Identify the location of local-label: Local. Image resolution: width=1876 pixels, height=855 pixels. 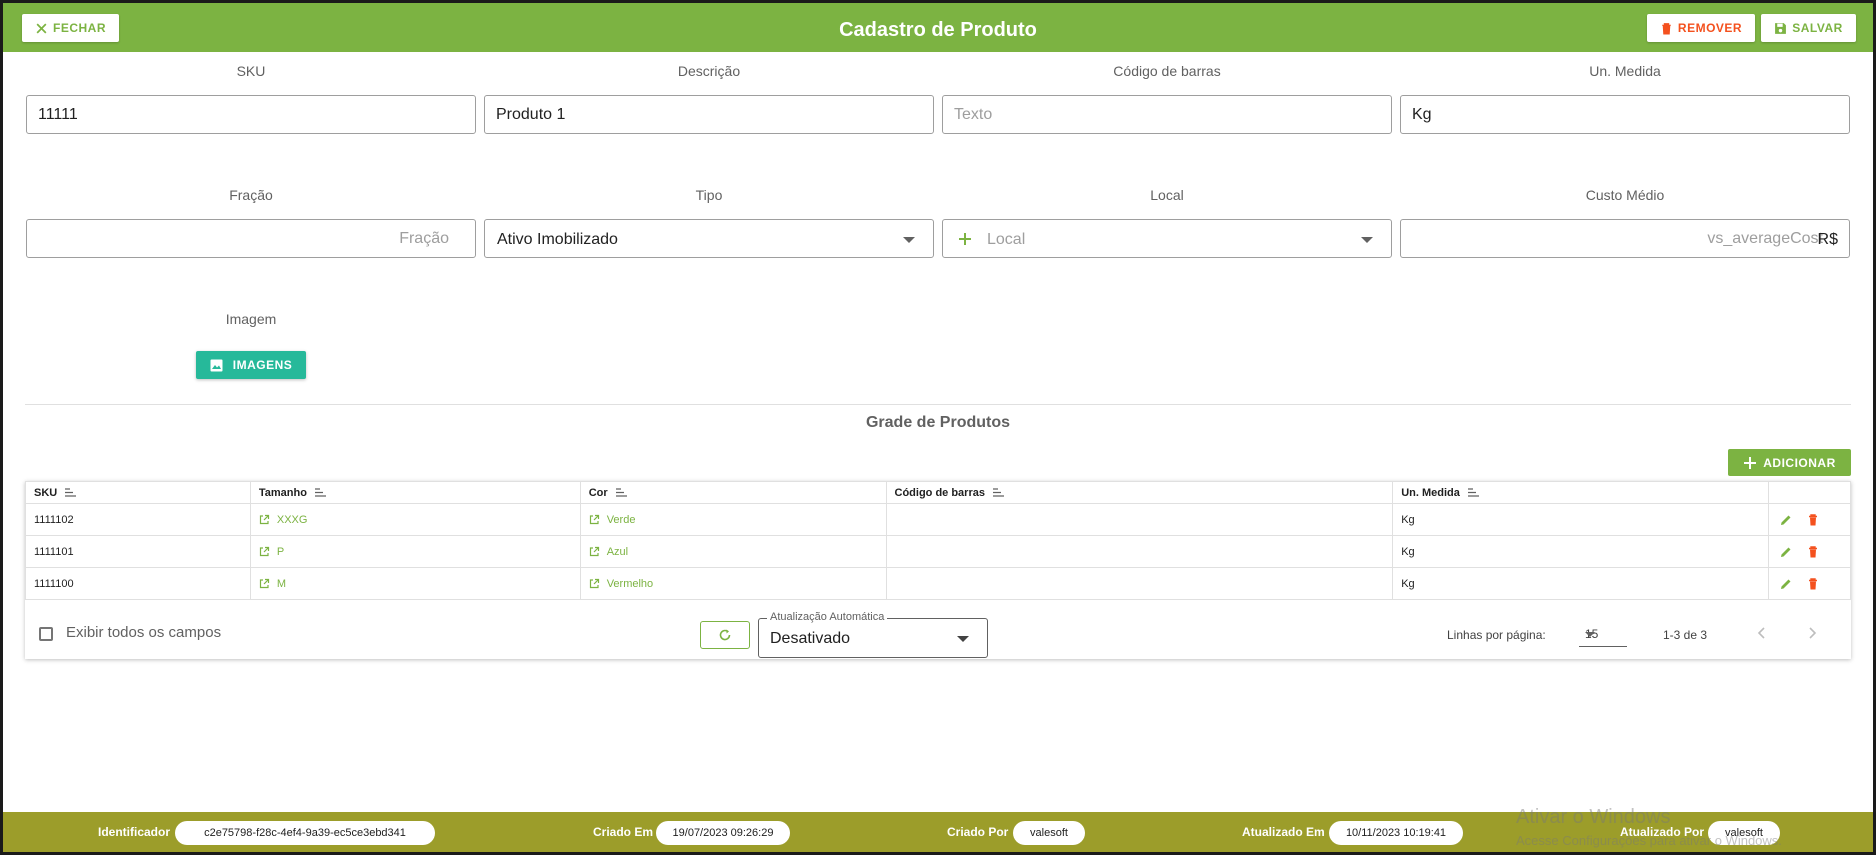
(1167, 195).